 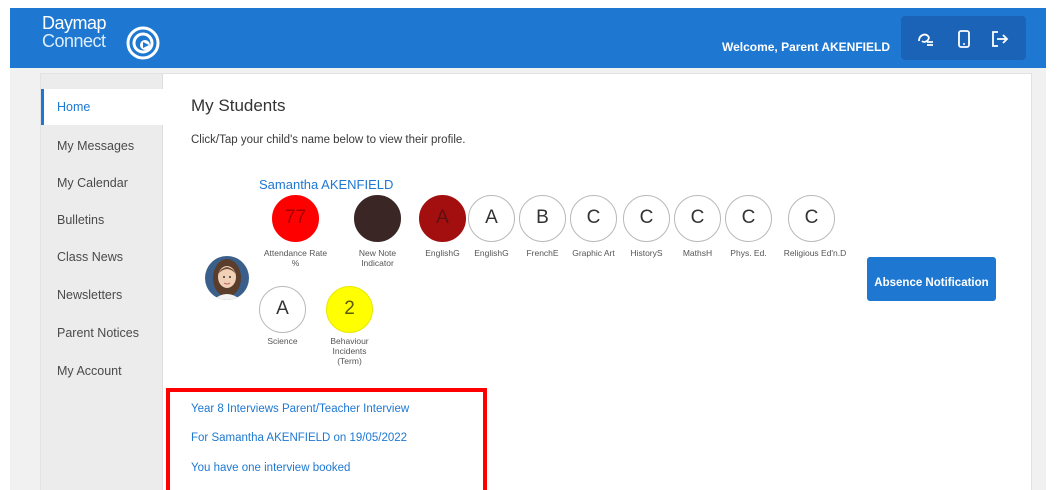 What do you see at coordinates (697, 218) in the screenshot?
I see `grade-badge-mathsh: C` at bounding box center [697, 218].